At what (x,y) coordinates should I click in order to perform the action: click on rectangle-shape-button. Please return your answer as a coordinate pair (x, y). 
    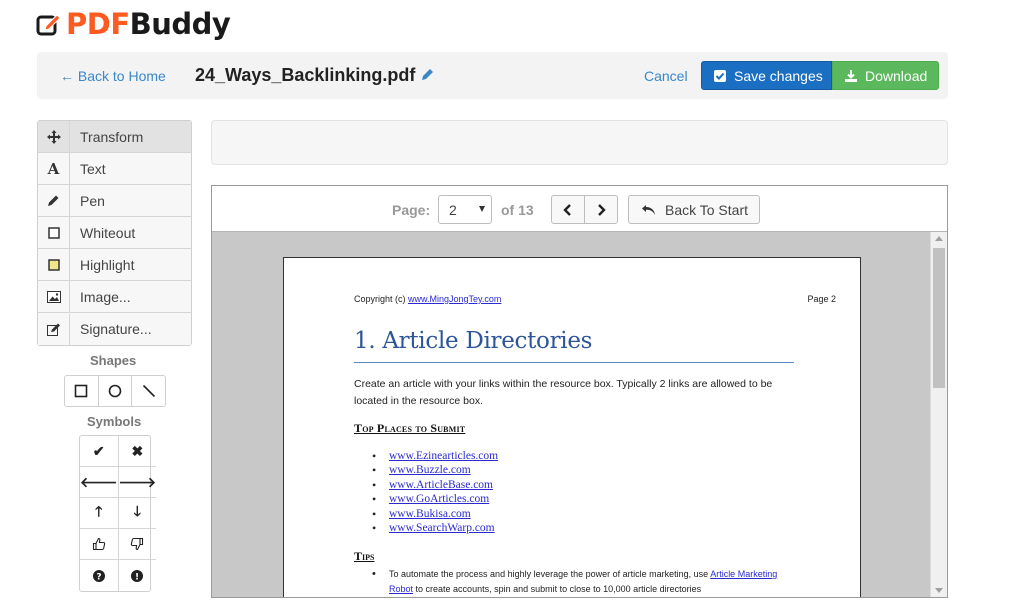
    Looking at the image, I should click on (82, 391).